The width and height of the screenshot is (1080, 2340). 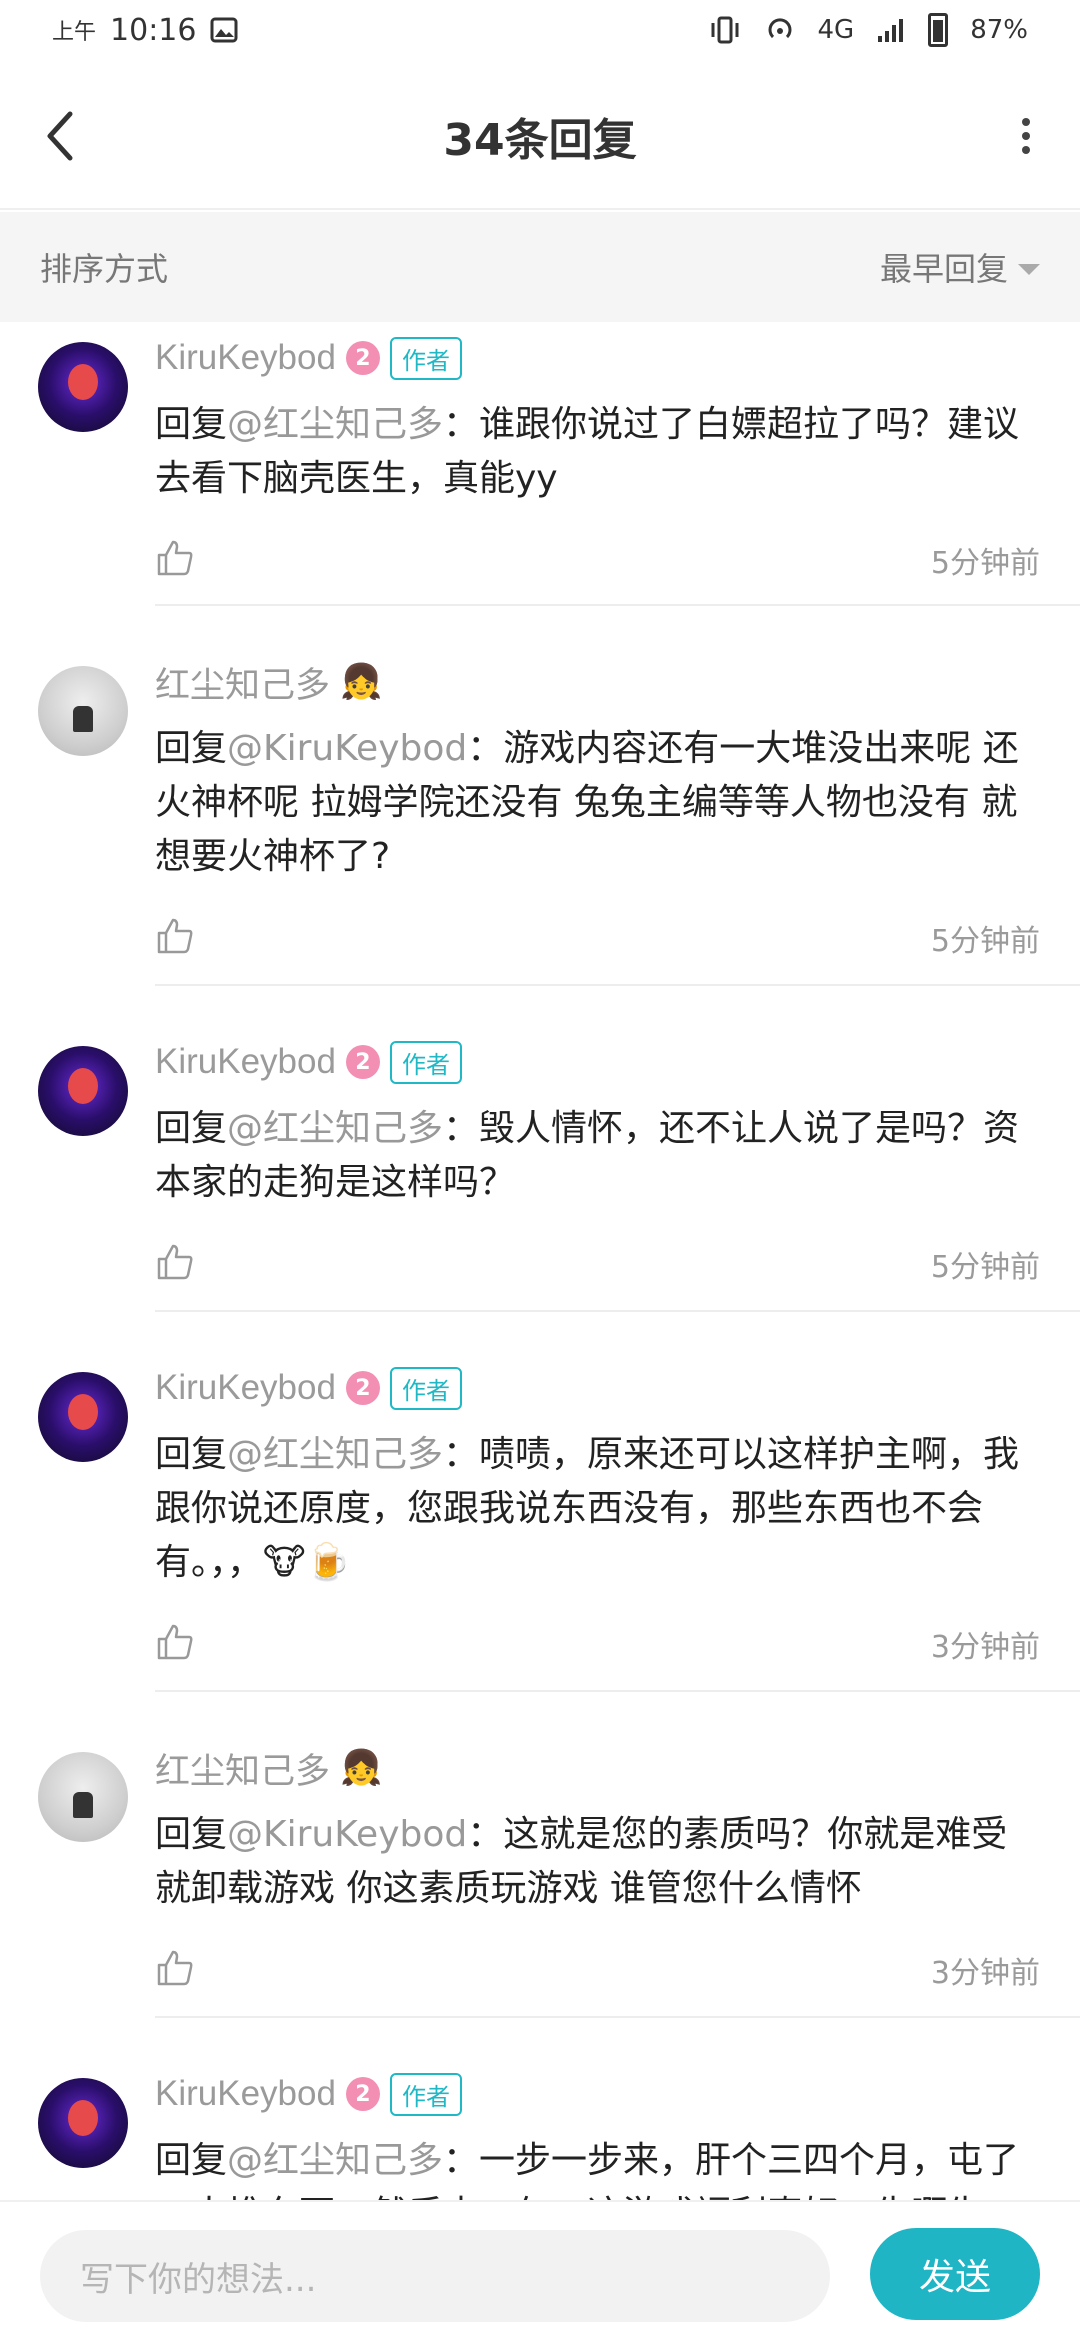 I want to click on chevron-down-icon, so click(x=1029, y=269).